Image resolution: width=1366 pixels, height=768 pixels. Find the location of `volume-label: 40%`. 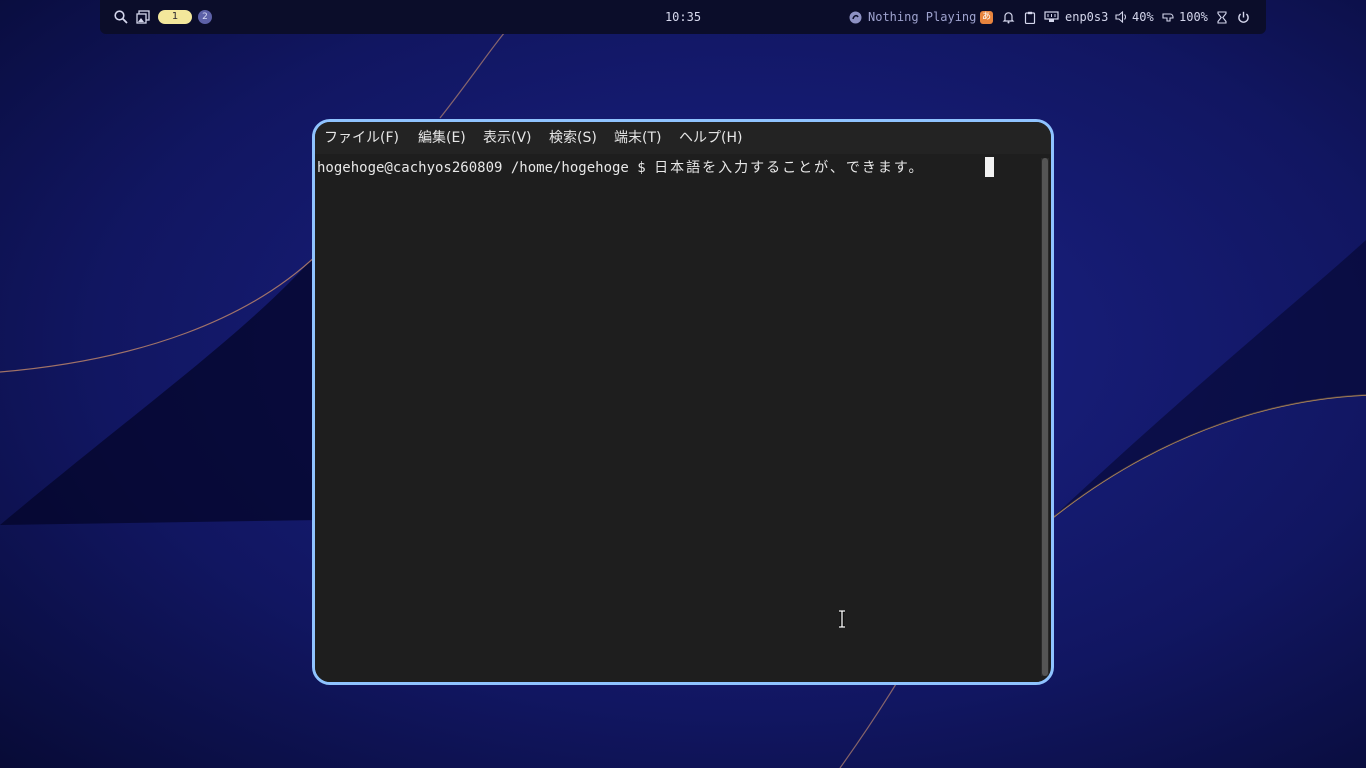

volume-label: 40% is located at coordinates (1143, 17).